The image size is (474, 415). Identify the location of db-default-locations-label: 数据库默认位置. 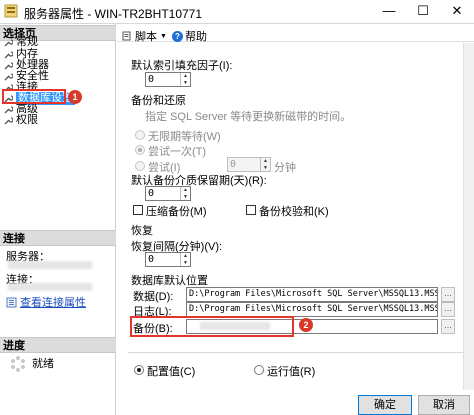
(169, 281).